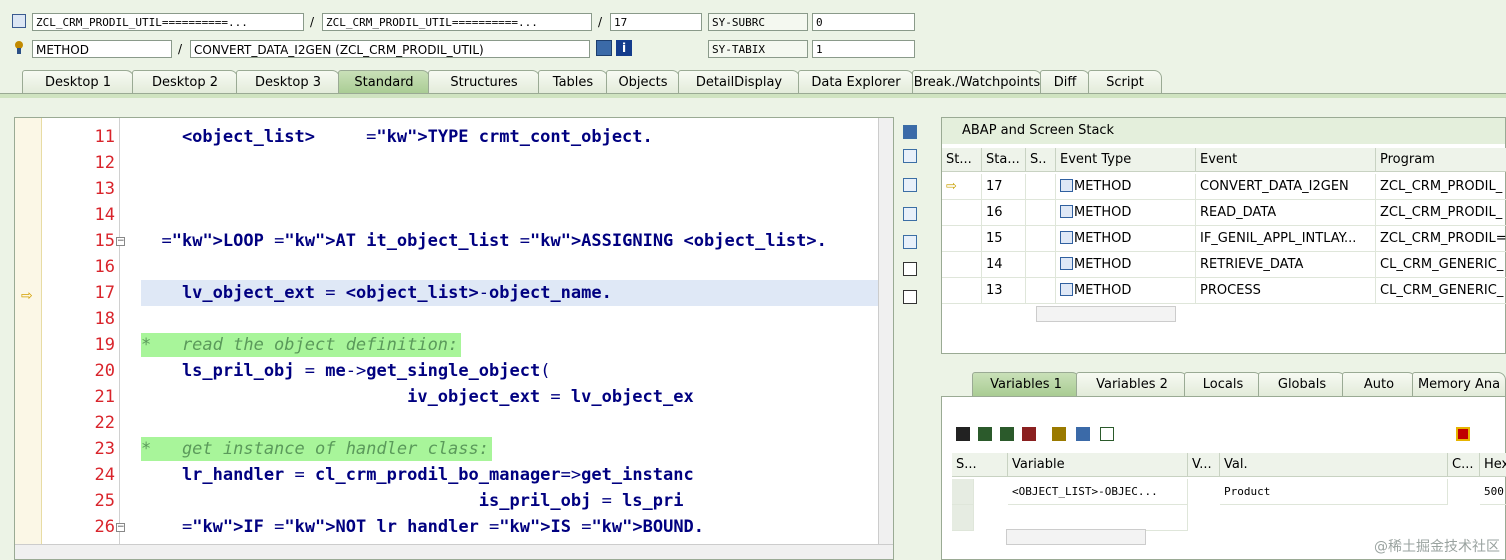 The image size is (1506, 560). I want to click on stack-event: RETRIEVE_DATA, so click(1286, 265).